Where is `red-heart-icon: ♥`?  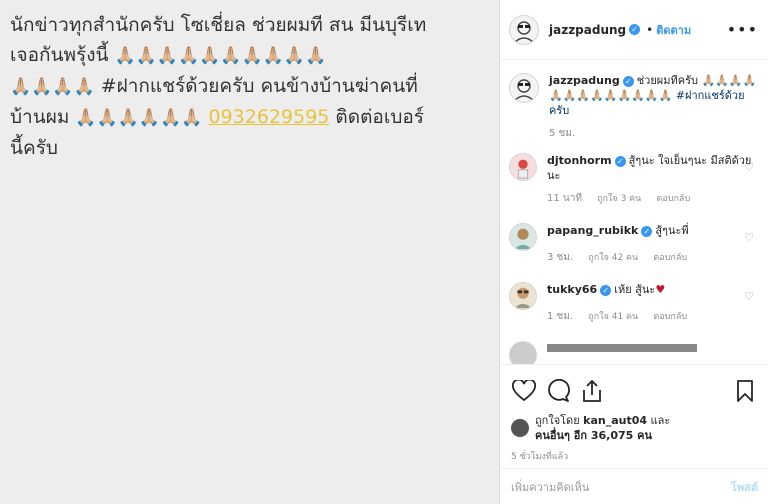
red-heart-icon: ♥ is located at coordinates (660, 289).